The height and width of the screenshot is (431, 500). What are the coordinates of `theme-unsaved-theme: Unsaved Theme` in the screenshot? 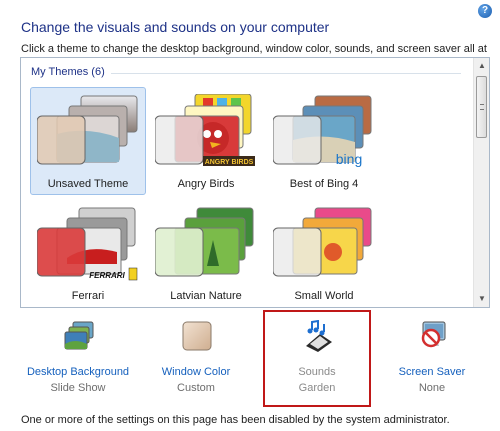 It's located at (88, 141).